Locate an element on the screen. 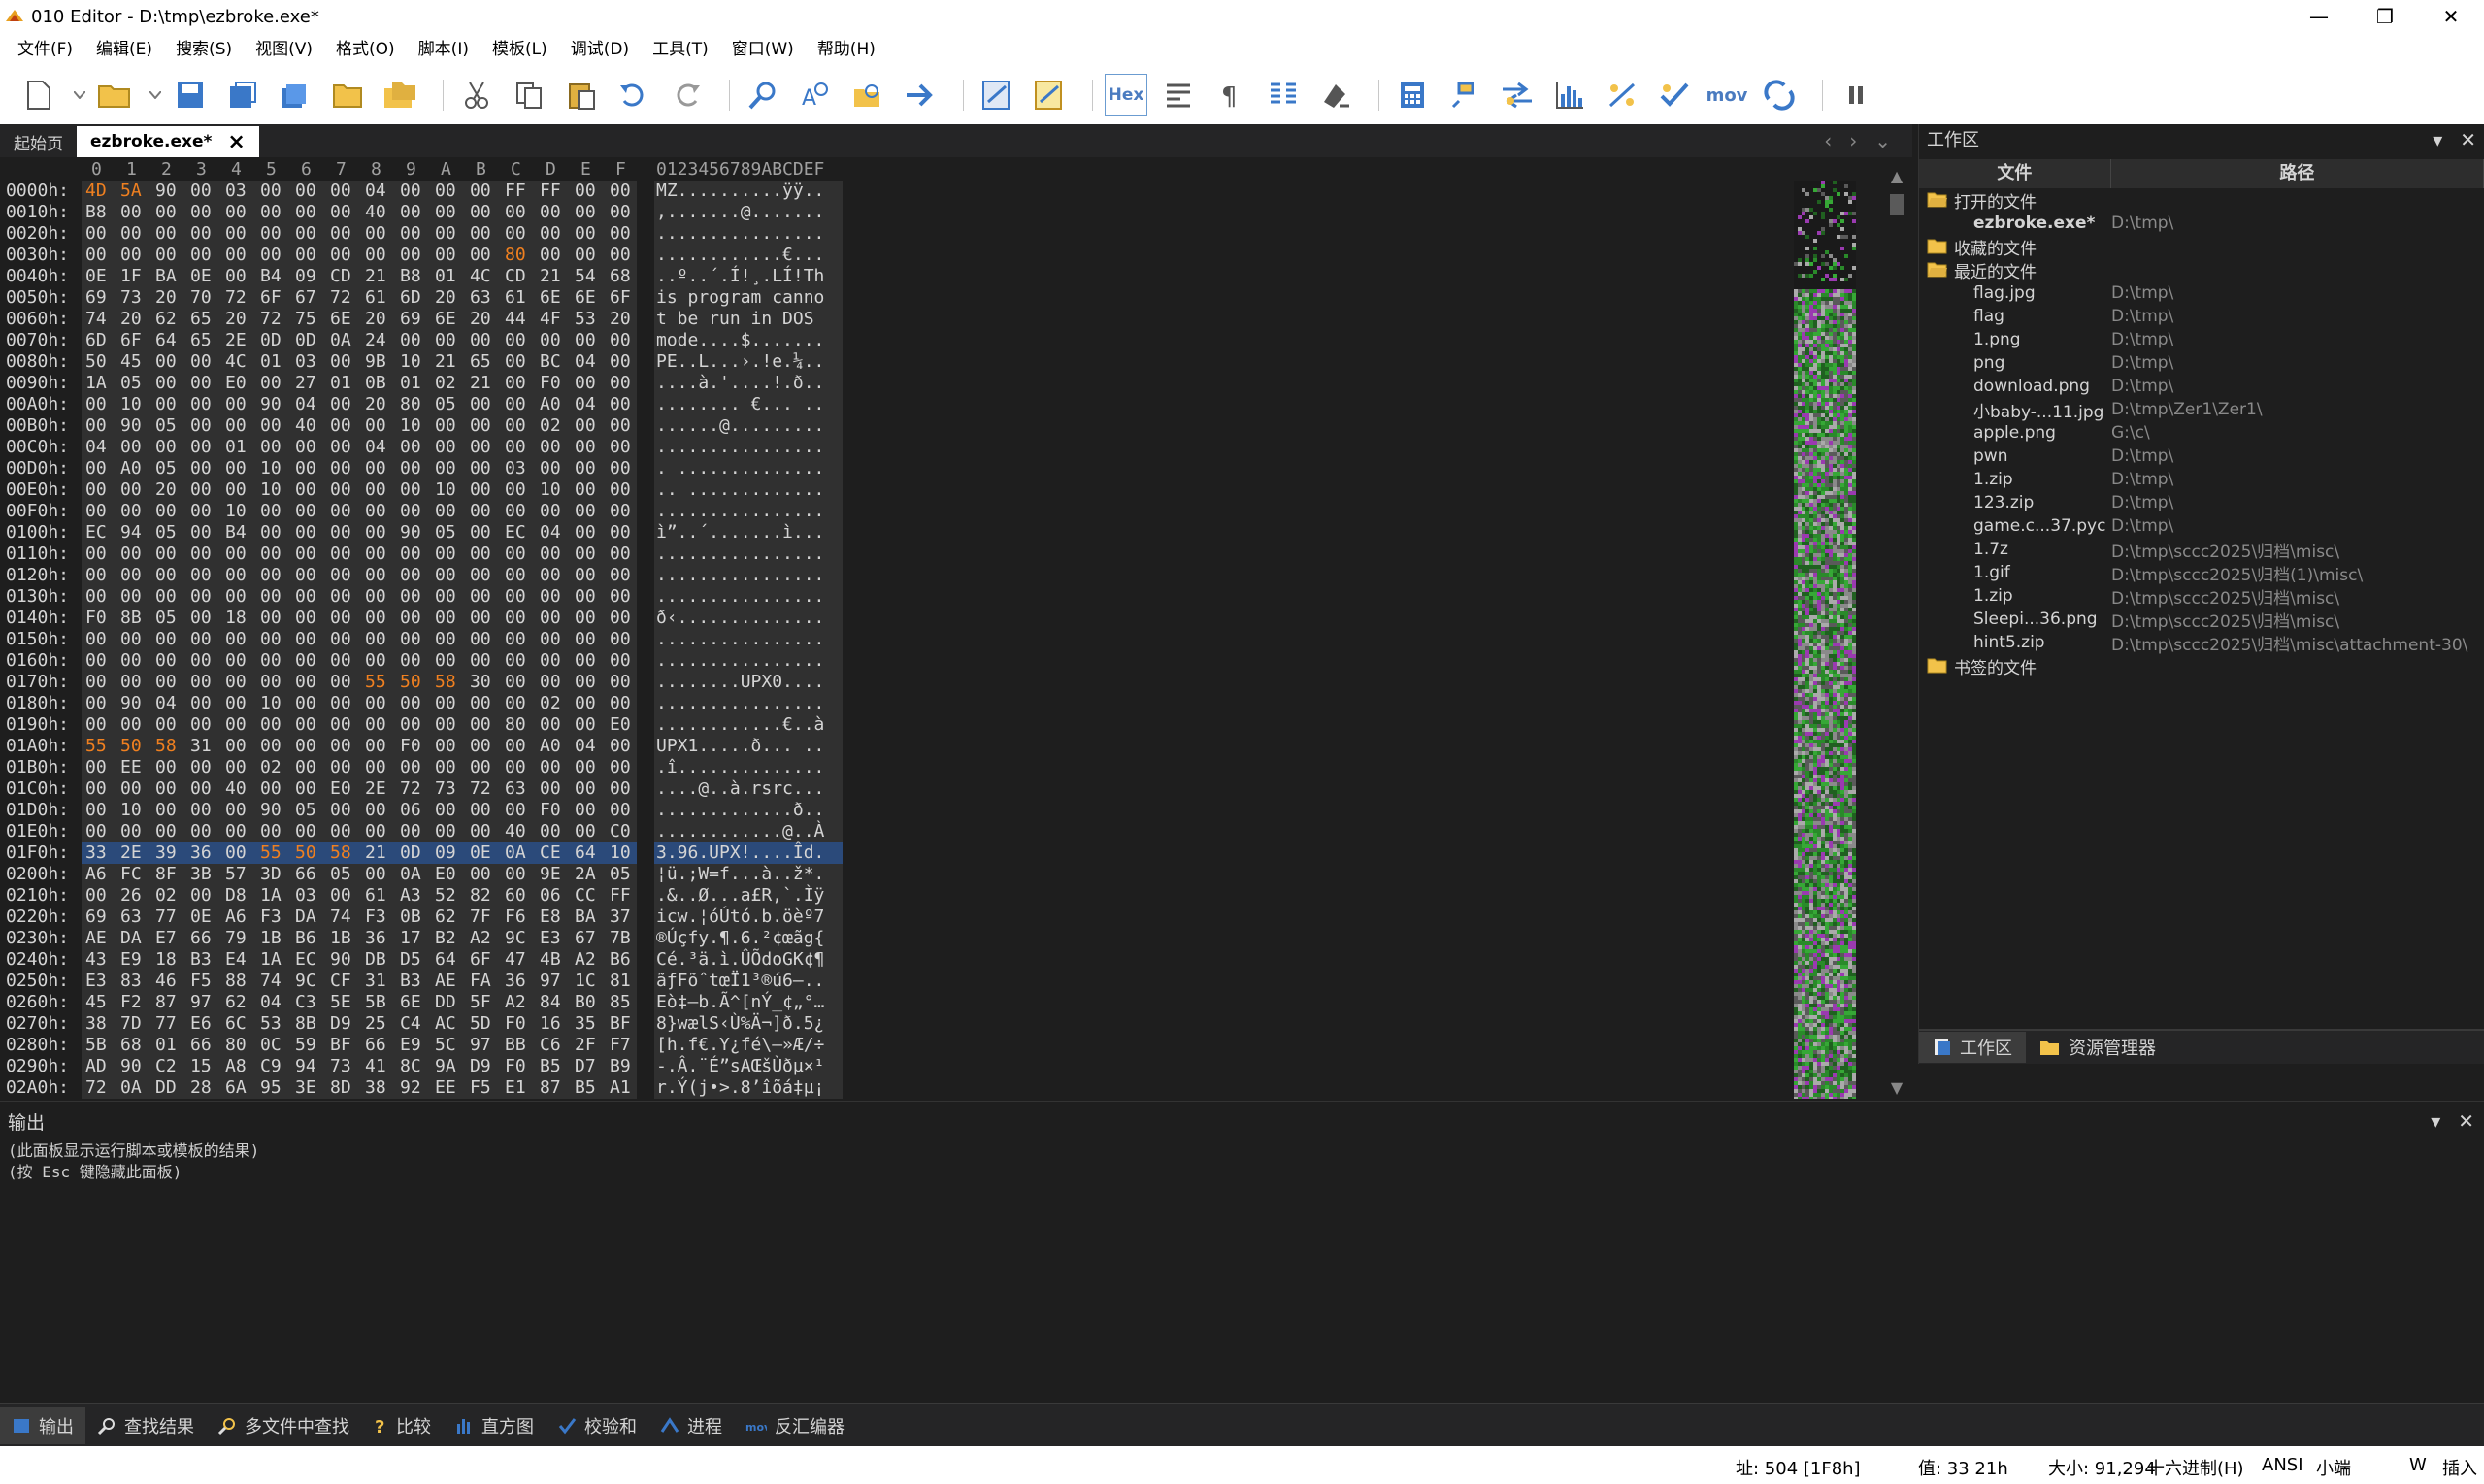 The width and height of the screenshot is (2484, 1484). hex-byte: 10 is located at coordinates (271, 489).